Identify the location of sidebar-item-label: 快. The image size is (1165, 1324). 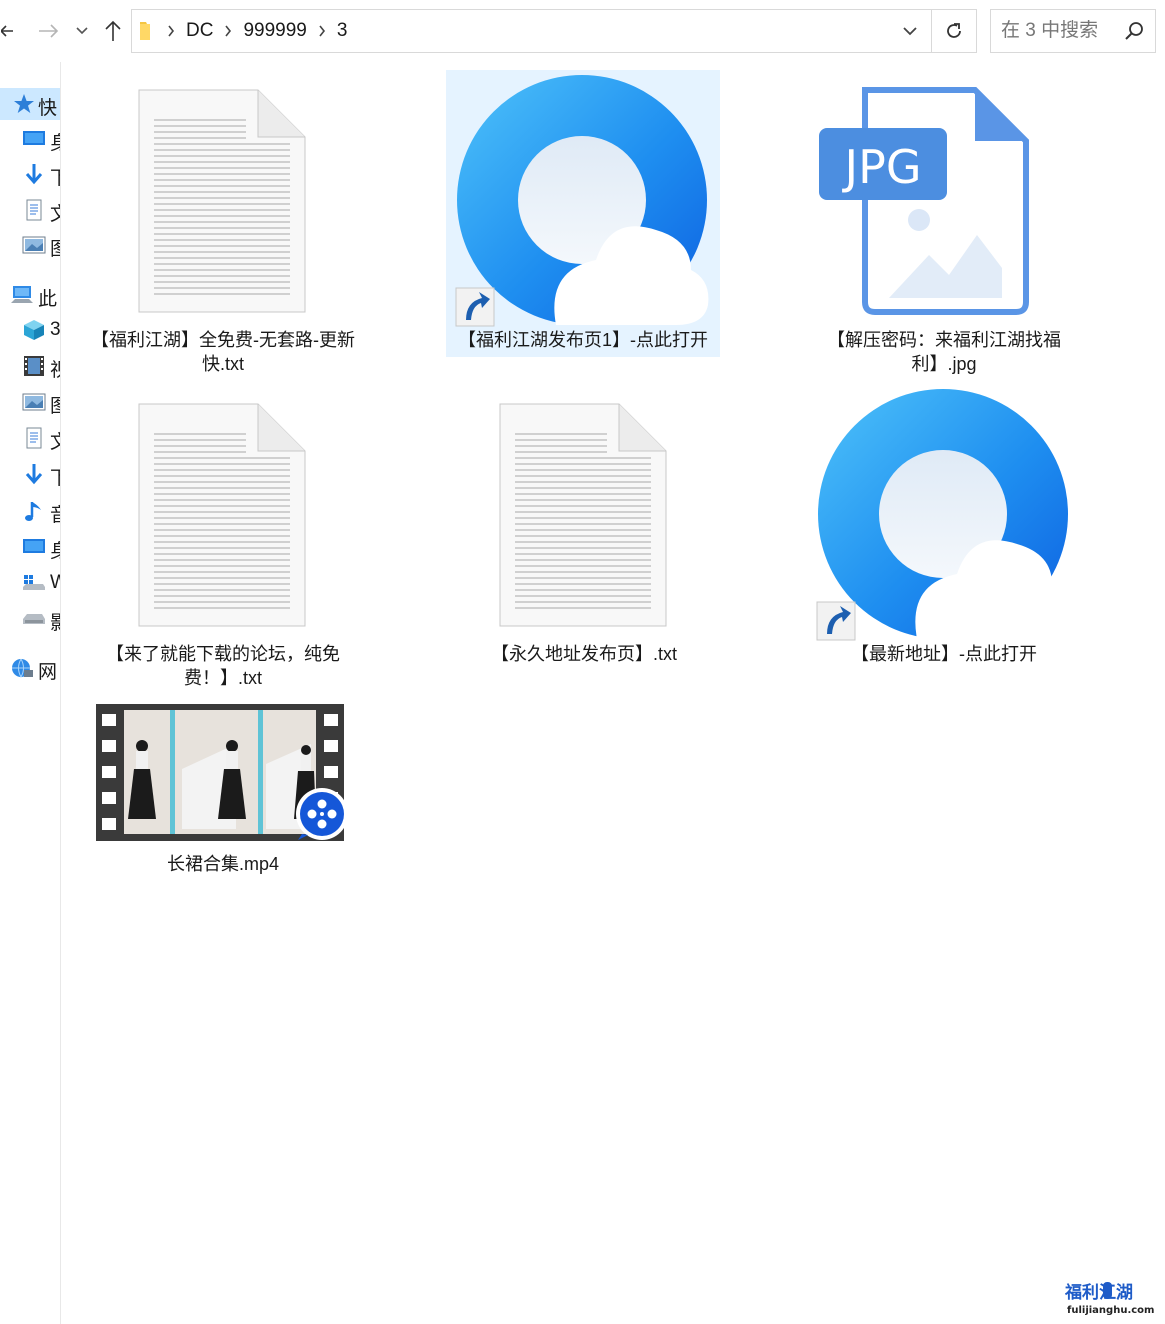
(48, 108).